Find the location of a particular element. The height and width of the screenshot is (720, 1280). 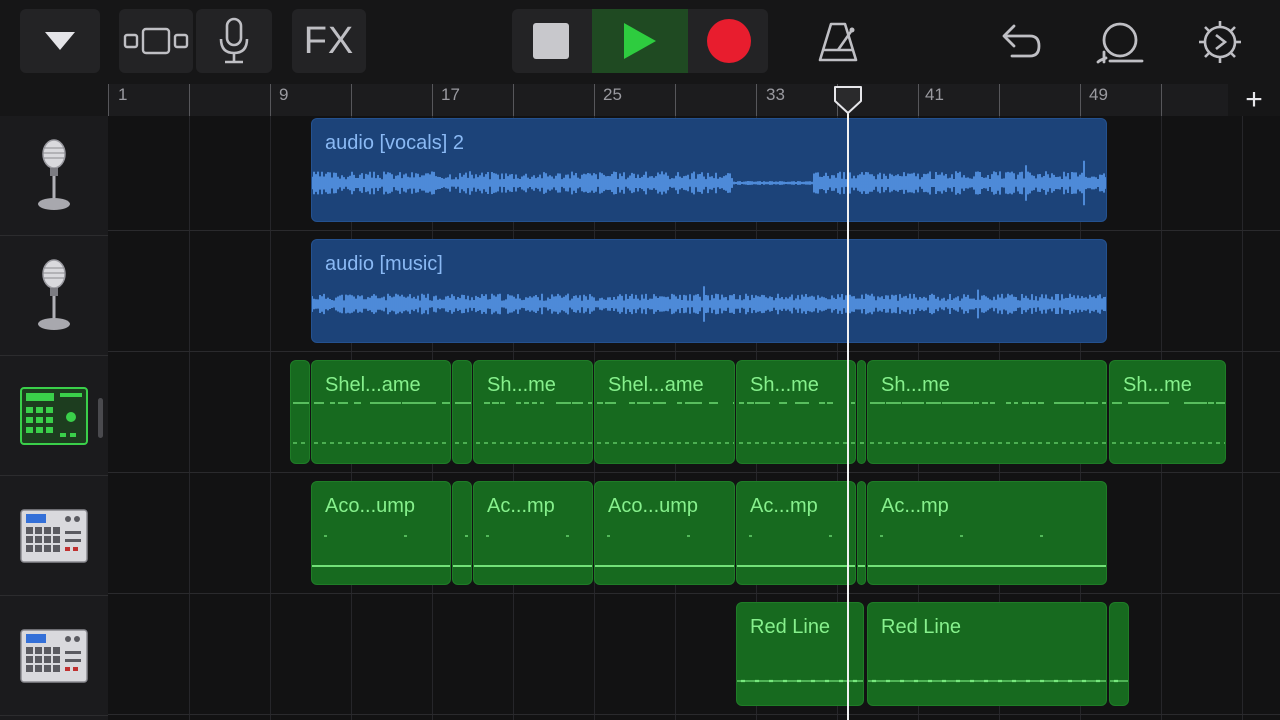

track-header-beat-sequencer is located at coordinates (54, 416).